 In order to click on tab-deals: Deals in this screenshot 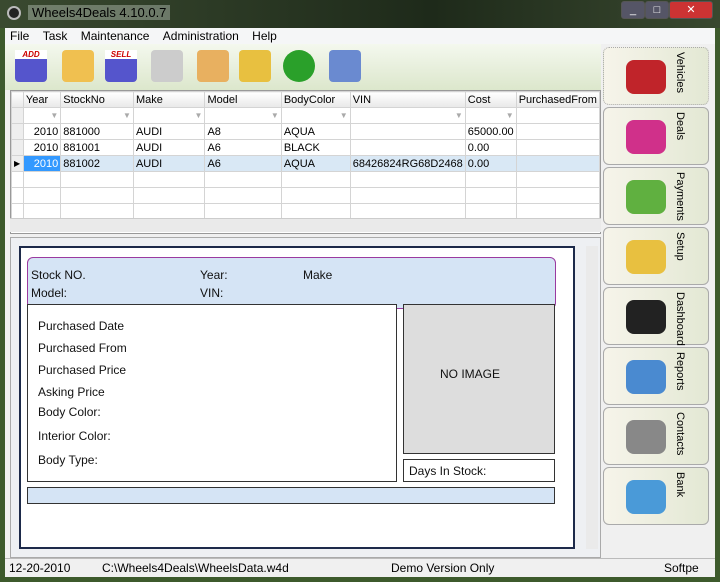, I will do `click(656, 136)`.